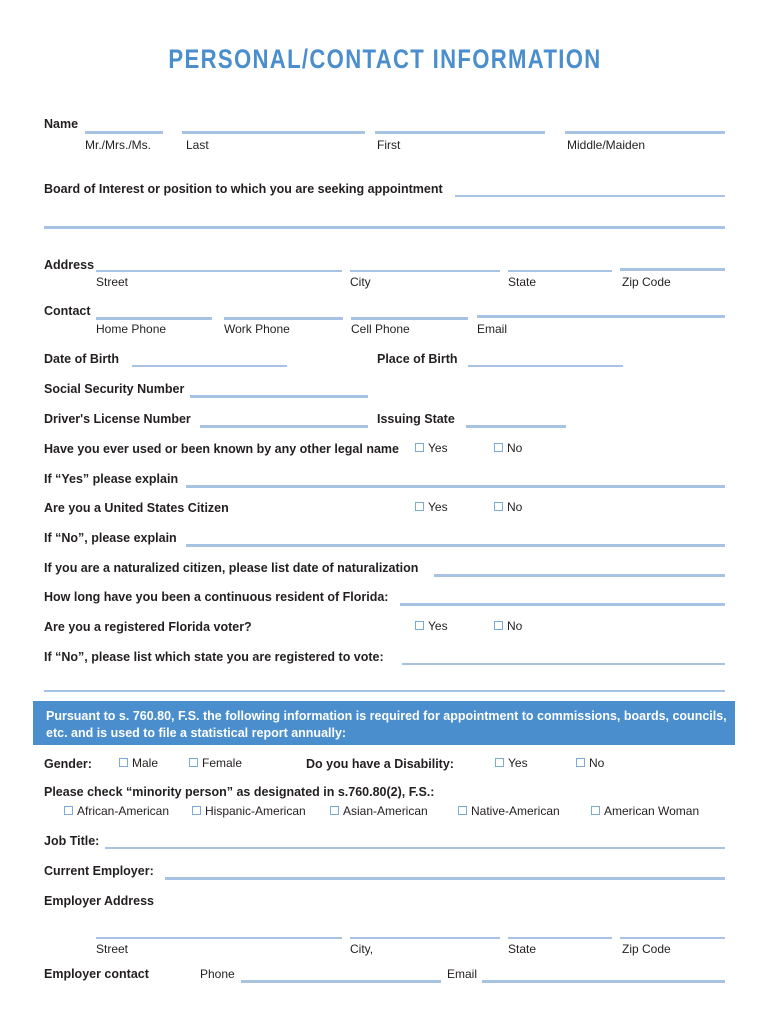  I want to click on current-employer-label: Current Employer:, so click(99, 871).